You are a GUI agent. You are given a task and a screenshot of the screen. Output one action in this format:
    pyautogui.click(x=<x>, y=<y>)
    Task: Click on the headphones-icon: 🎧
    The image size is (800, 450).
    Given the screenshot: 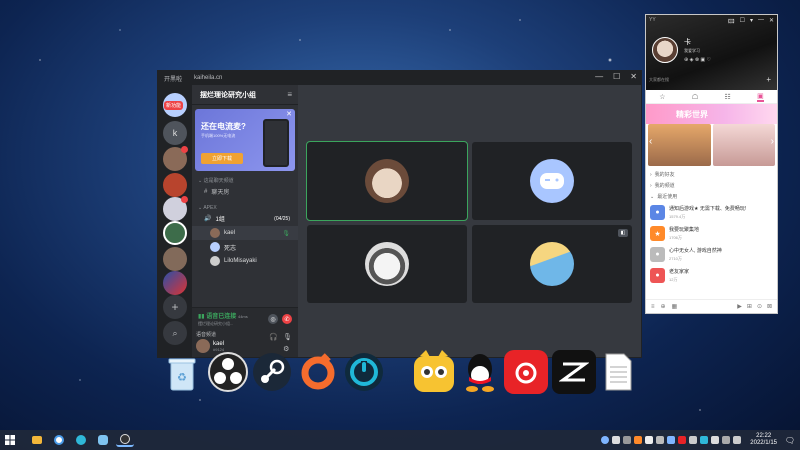 What is the action you would take?
    pyautogui.click(x=273, y=337)
    